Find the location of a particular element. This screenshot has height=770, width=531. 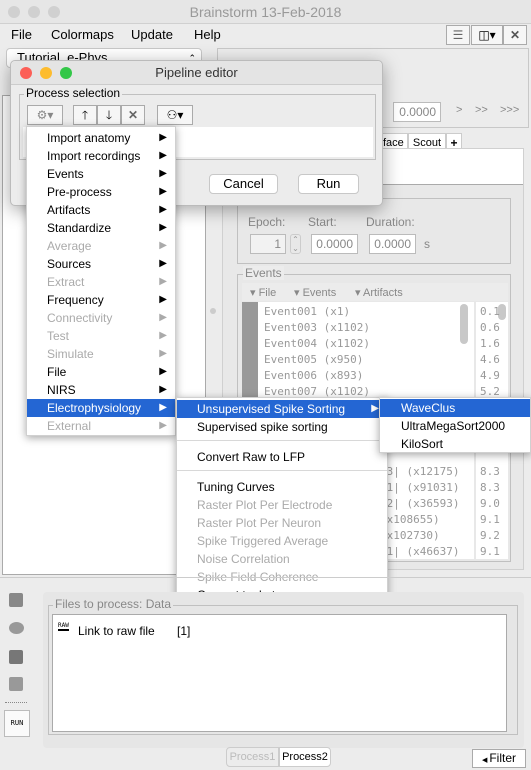

cancel-button: Cancel is located at coordinates (243, 184).